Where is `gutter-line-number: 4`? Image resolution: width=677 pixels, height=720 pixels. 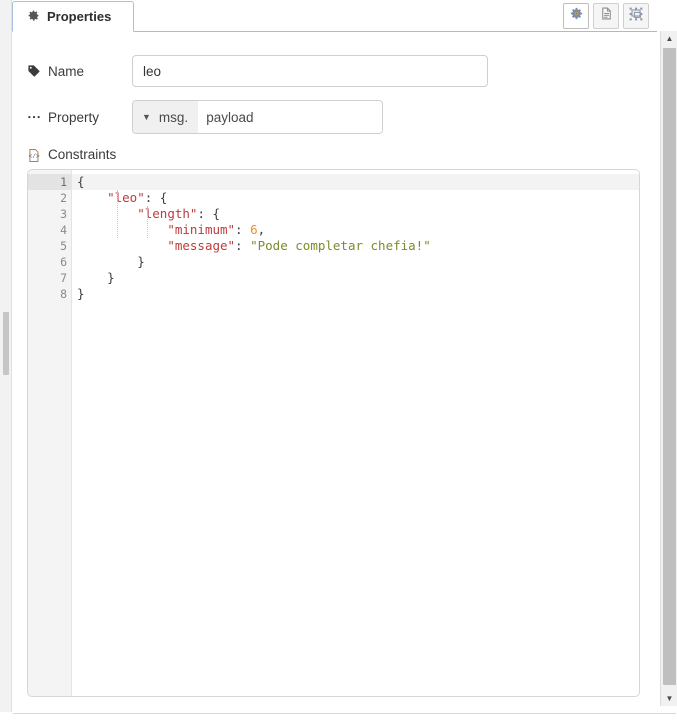
gutter-line-number: 4 is located at coordinates (63, 230).